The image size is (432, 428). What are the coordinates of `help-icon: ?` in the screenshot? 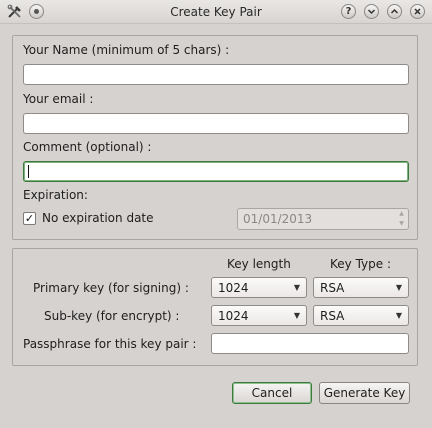 It's located at (348, 11).